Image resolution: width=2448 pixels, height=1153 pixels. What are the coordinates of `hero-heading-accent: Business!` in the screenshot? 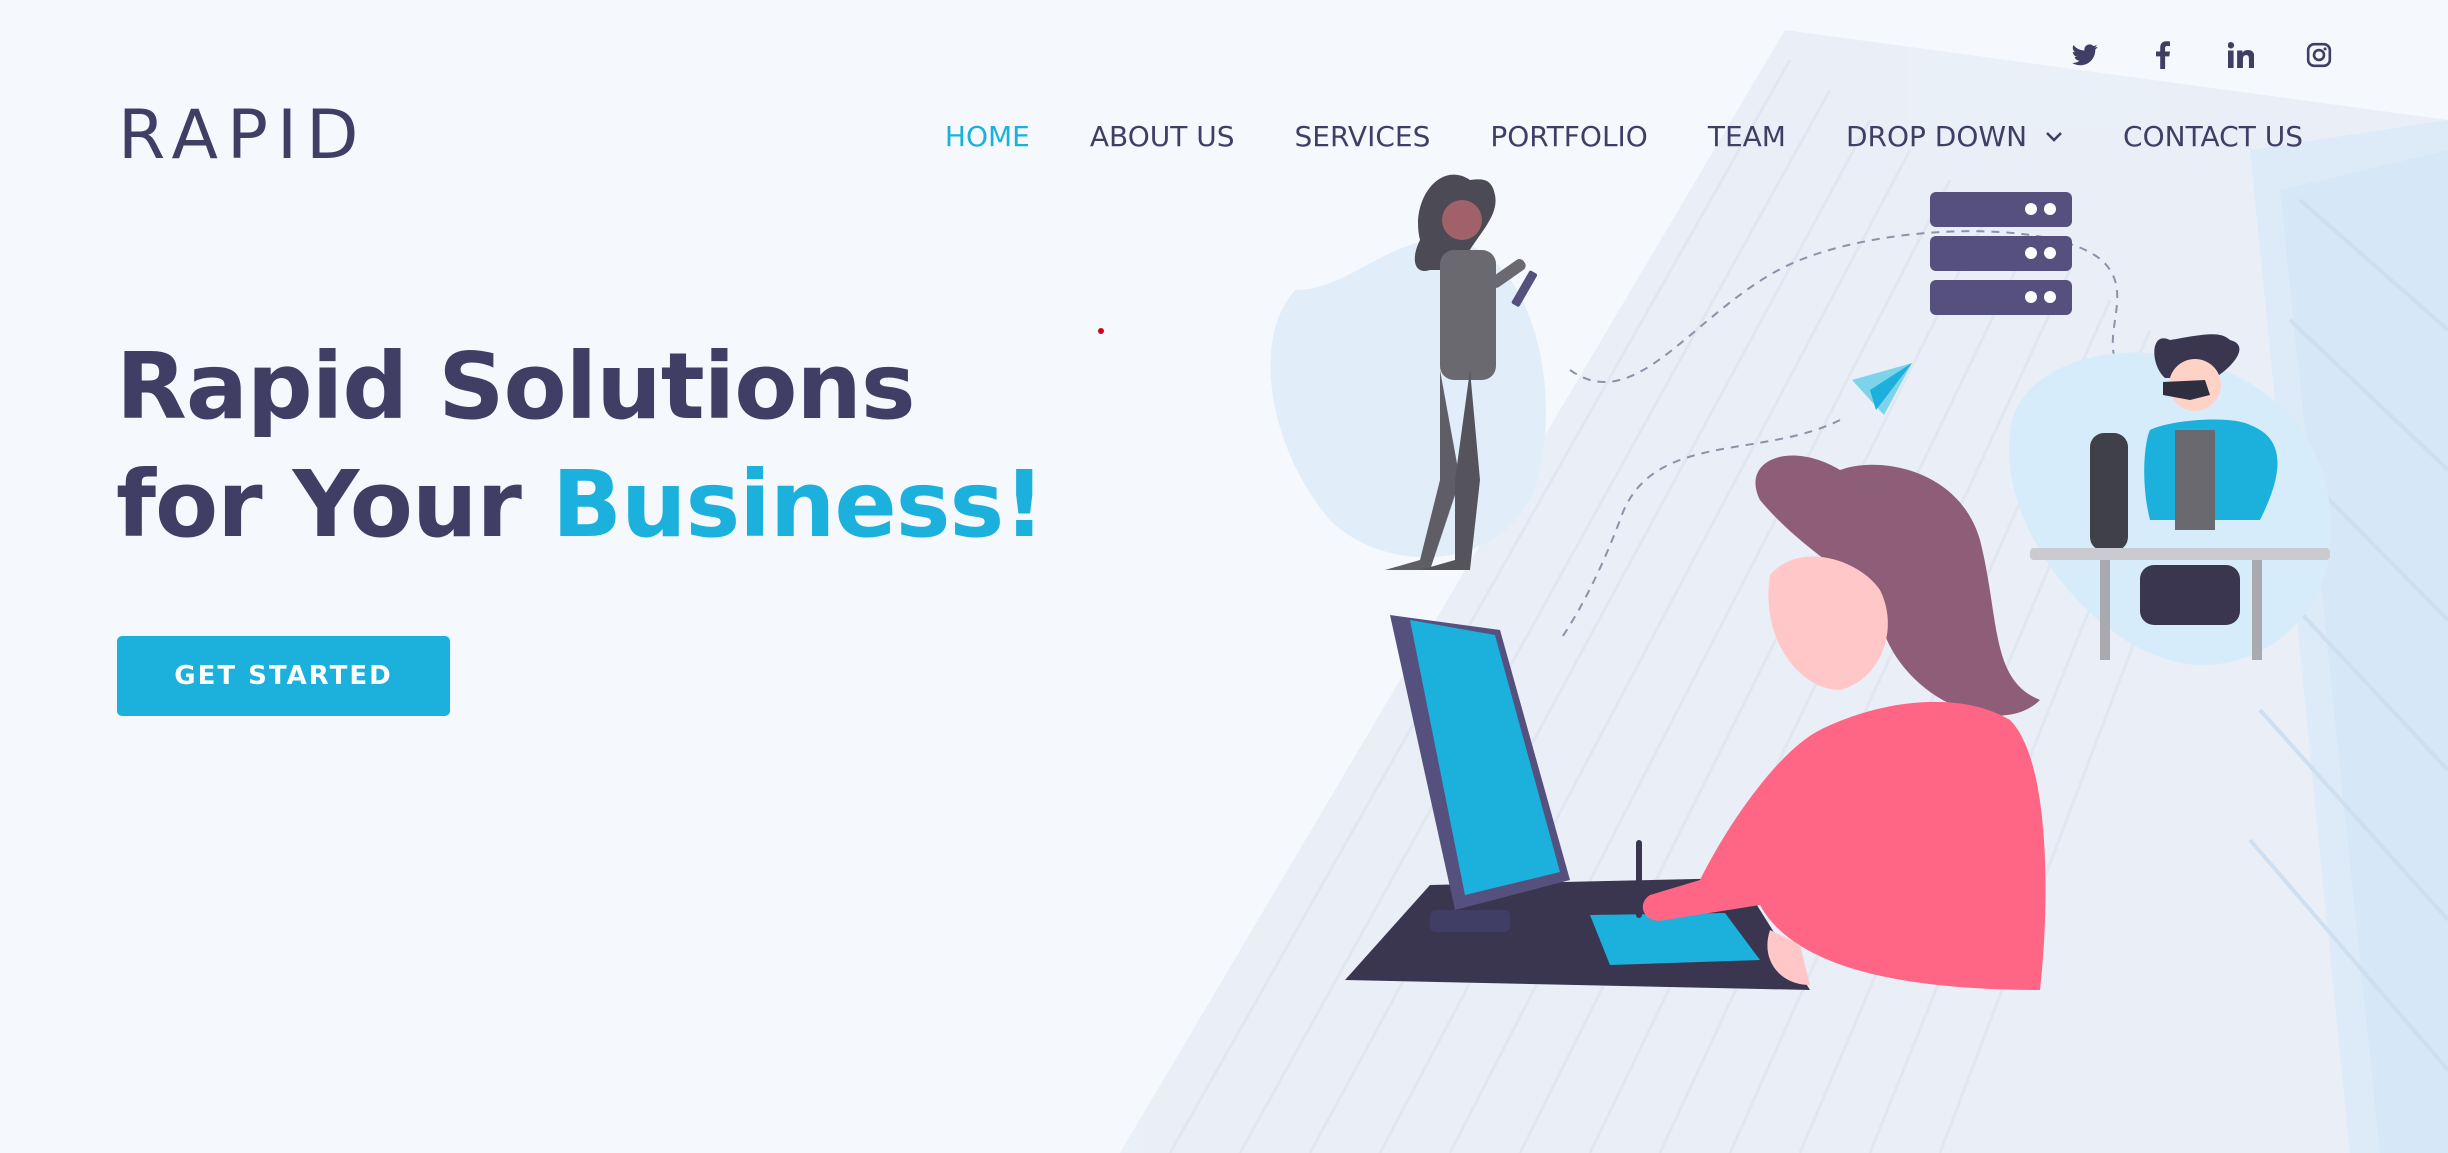 It's located at (798, 504).